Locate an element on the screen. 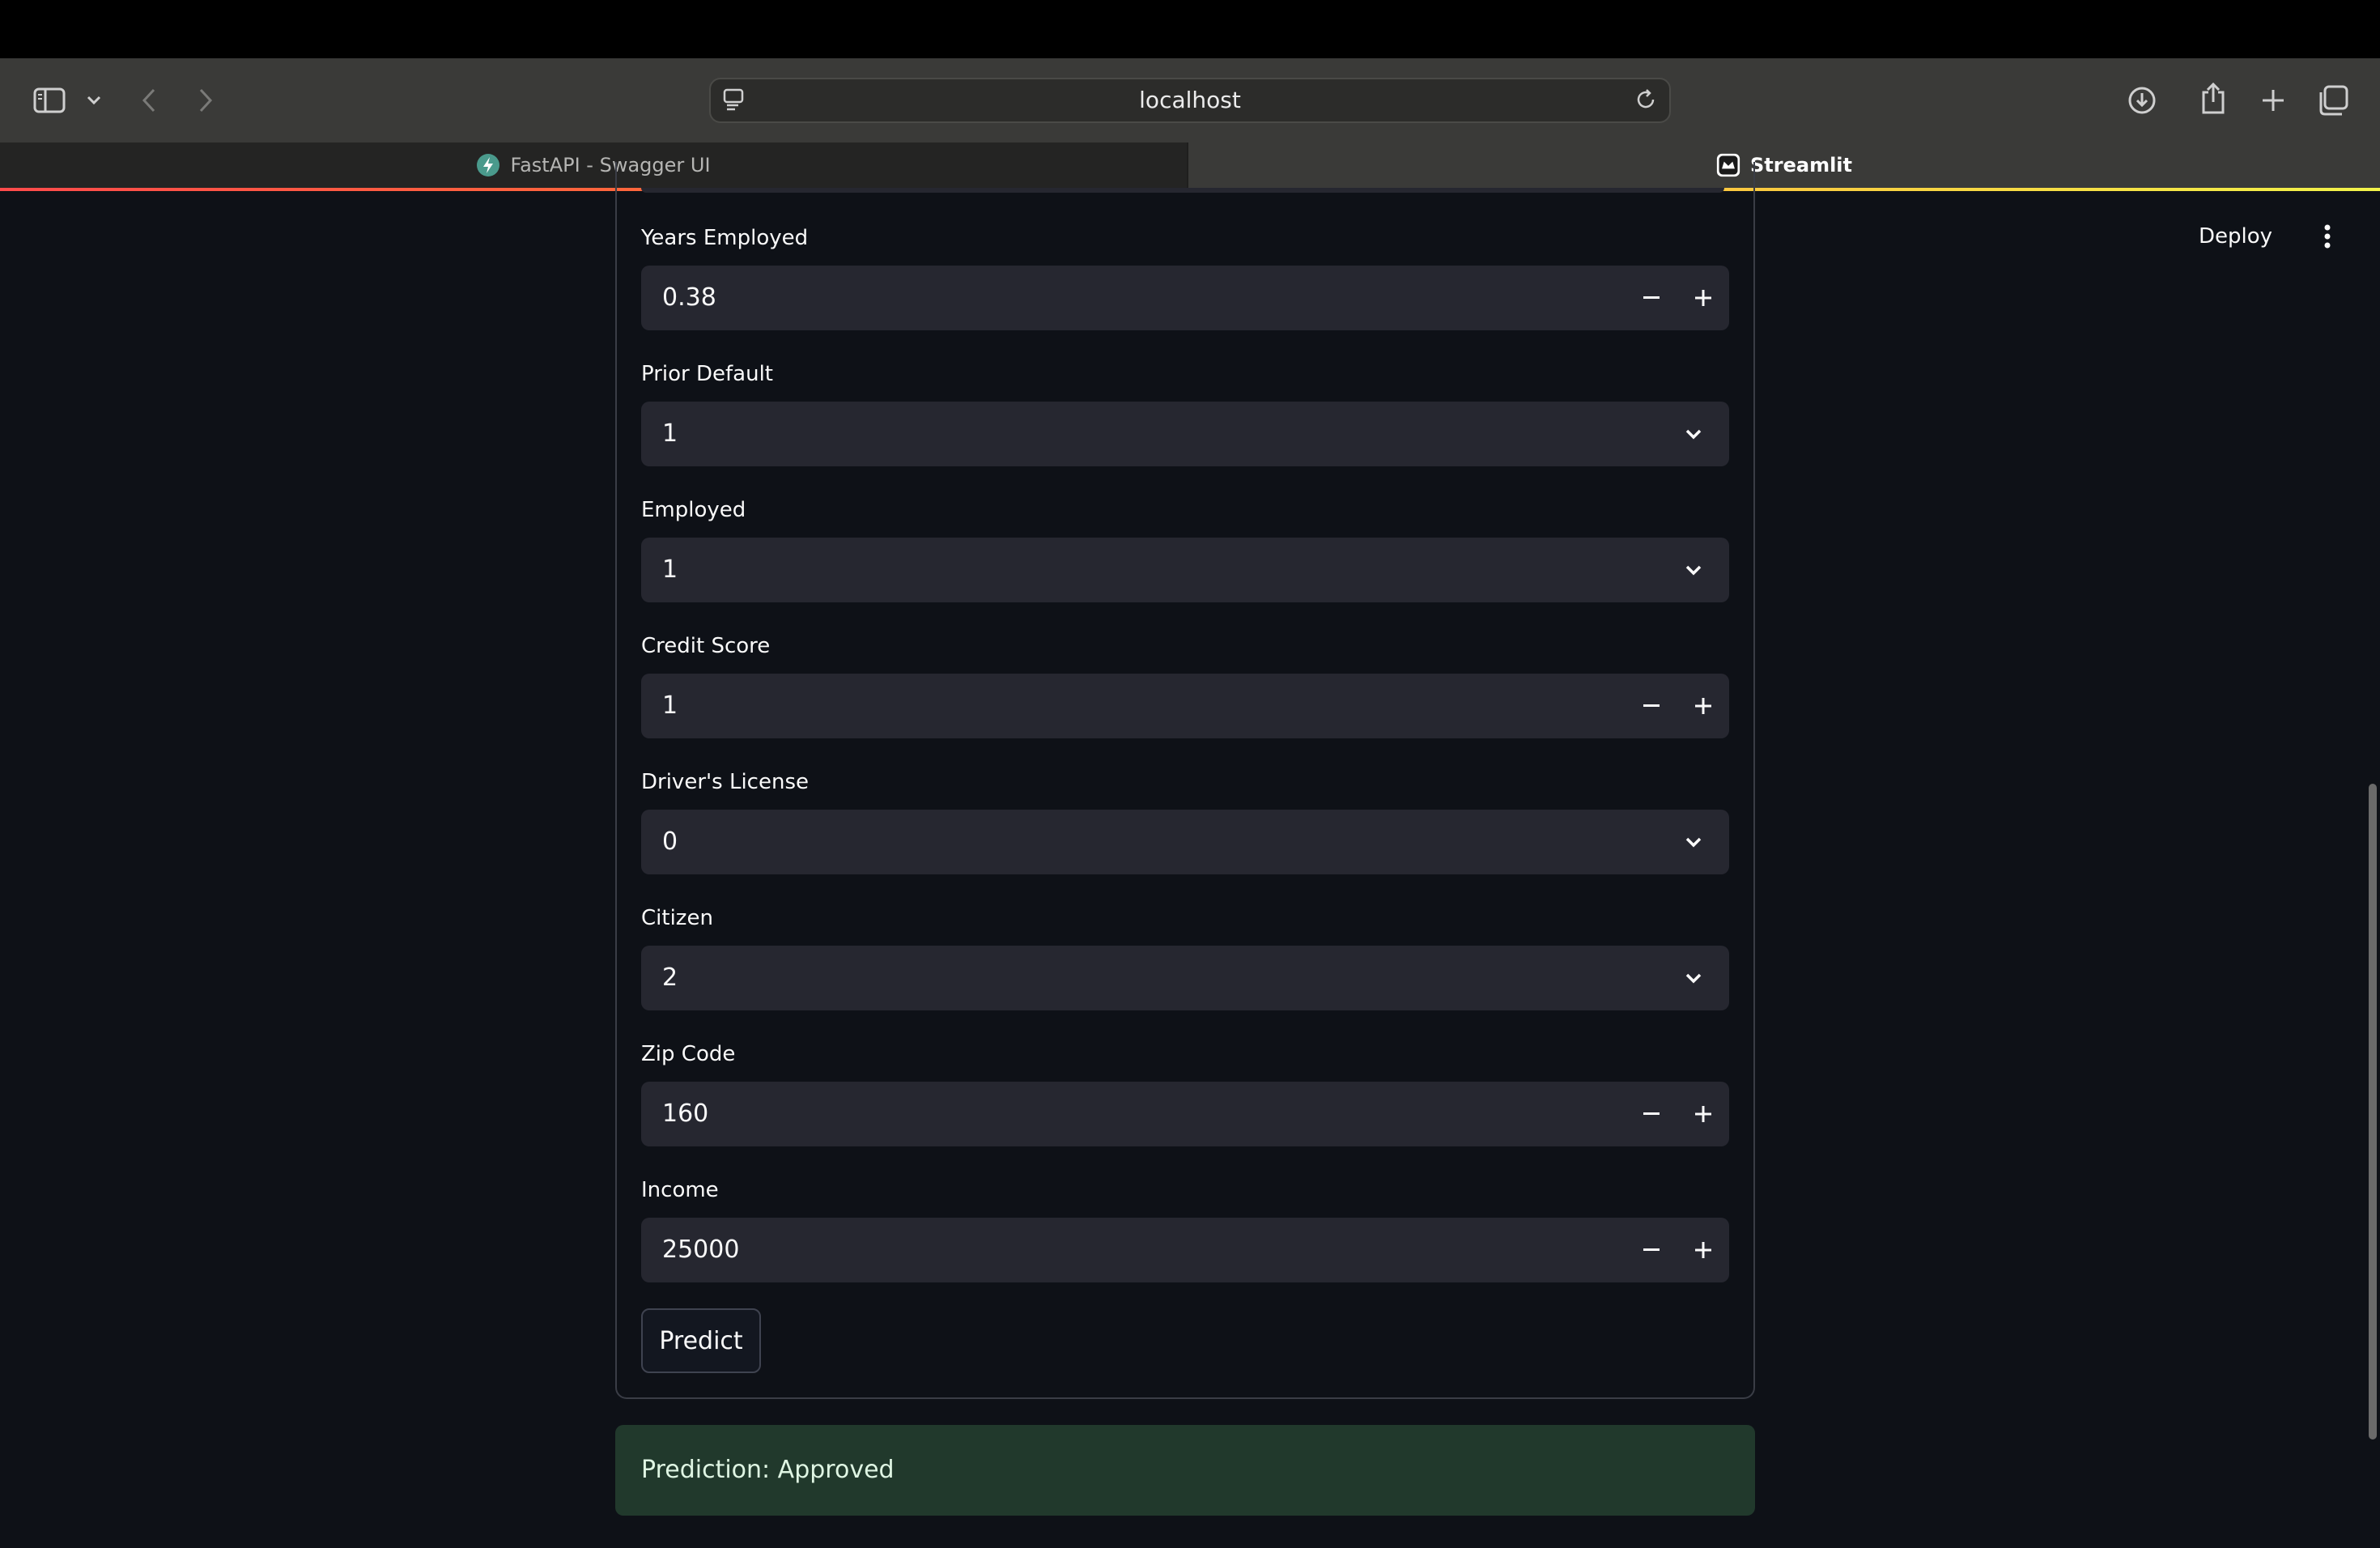  field-label-years-employed: Years Employed is located at coordinates (725, 238).